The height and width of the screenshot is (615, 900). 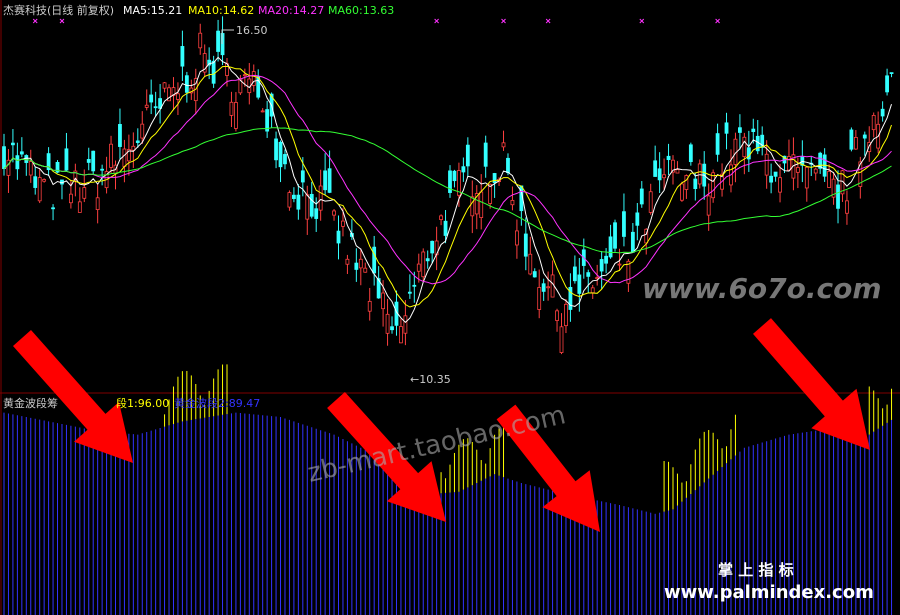 What do you see at coordinates (217, 403) in the screenshot?
I see `indicator-band2-label: 黄金波段2:89.47` at bounding box center [217, 403].